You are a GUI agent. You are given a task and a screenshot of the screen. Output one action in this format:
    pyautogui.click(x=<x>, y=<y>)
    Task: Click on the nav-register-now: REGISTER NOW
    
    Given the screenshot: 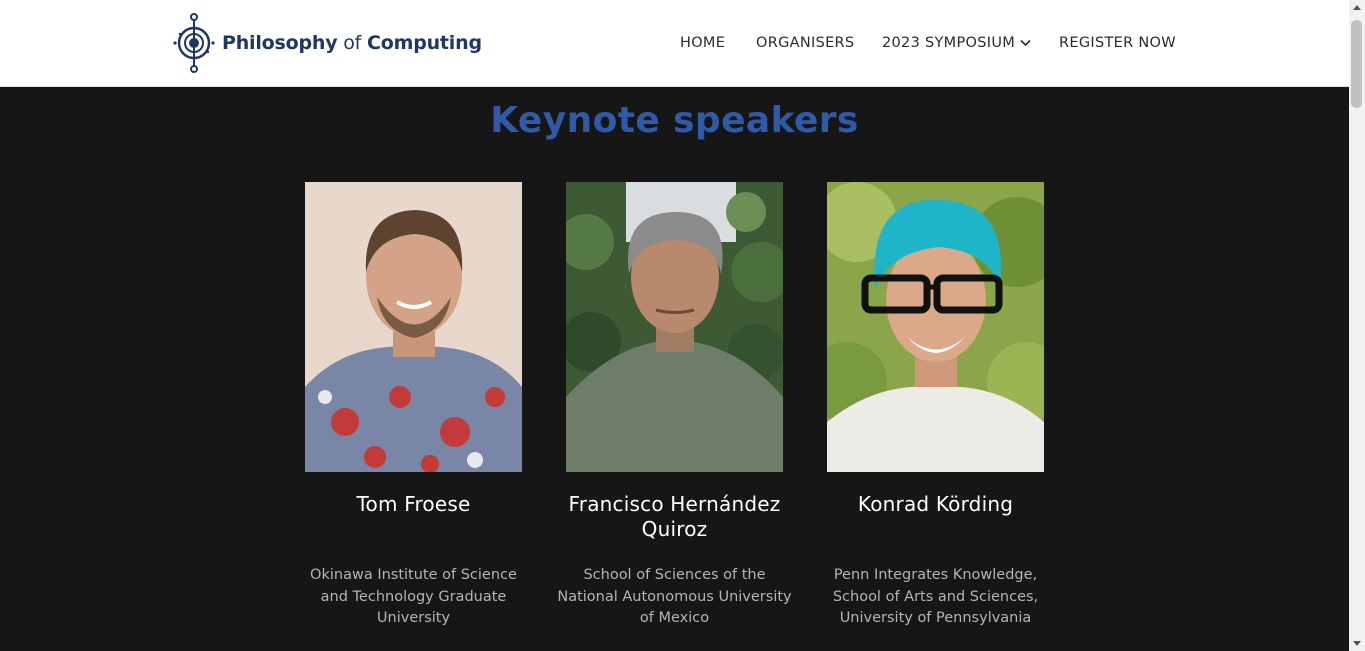 What is the action you would take?
    pyautogui.click(x=1117, y=43)
    